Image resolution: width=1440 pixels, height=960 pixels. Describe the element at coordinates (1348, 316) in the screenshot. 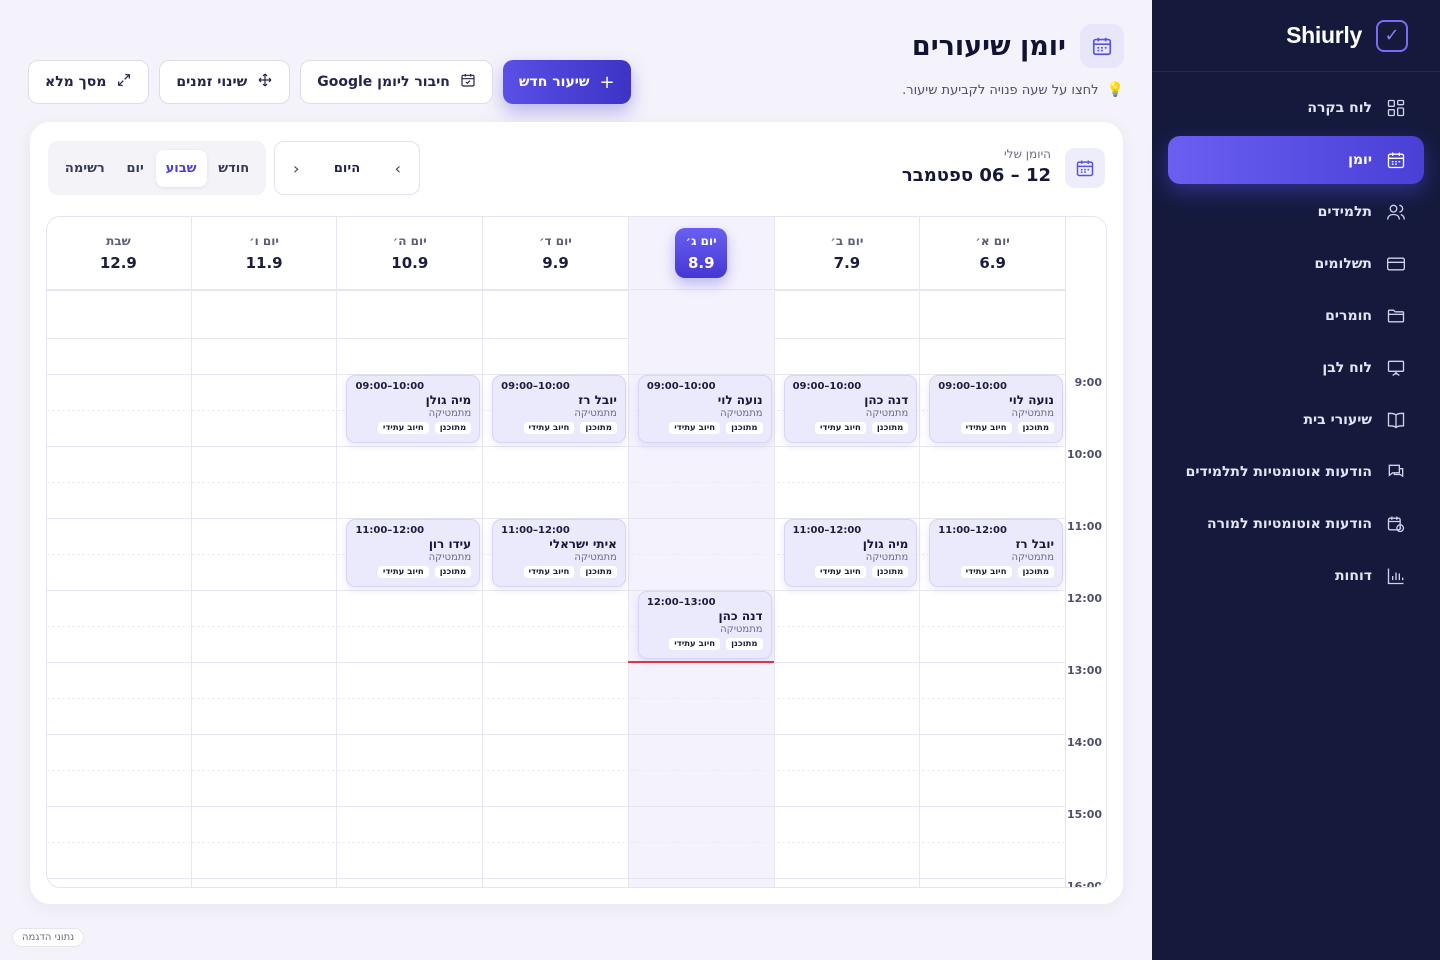

I see `sidebar-item-label: חומרים` at that location.